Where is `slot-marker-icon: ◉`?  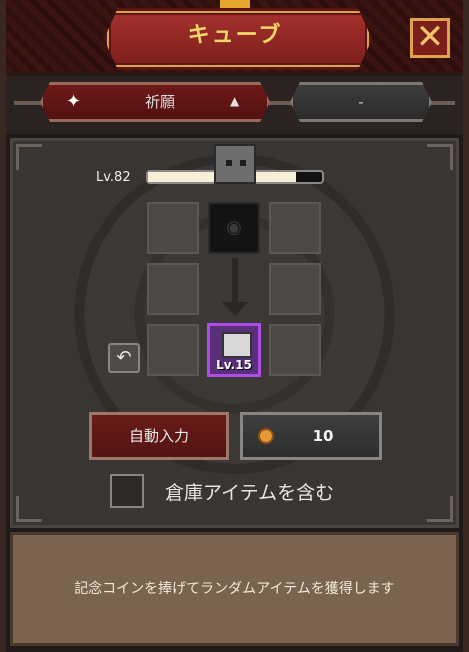
slot-marker-icon: ◉ is located at coordinates (234, 227).